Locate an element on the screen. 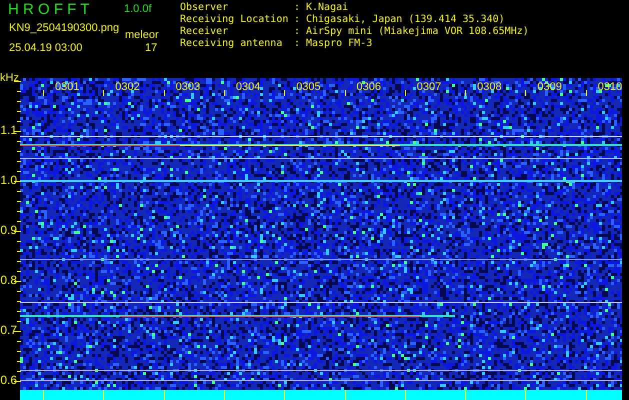 The image size is (629, 400). axis-label: 0.8 is located at coordinates (8, 280).